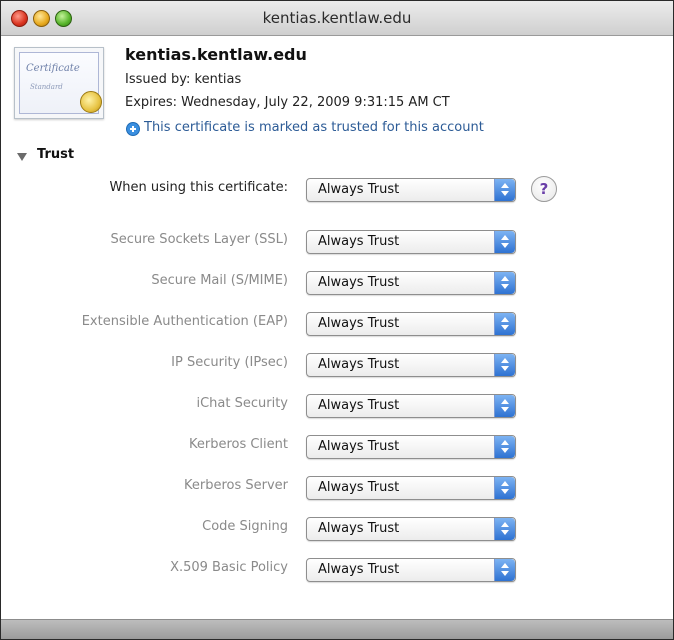 The height and width of the screenshot is (640, 674). What do you see at coordinates (184, 321) in the screenshot?
I see `policy-label-eap: Extensible Authentication (EAP)` at bounding box center [184, 321].